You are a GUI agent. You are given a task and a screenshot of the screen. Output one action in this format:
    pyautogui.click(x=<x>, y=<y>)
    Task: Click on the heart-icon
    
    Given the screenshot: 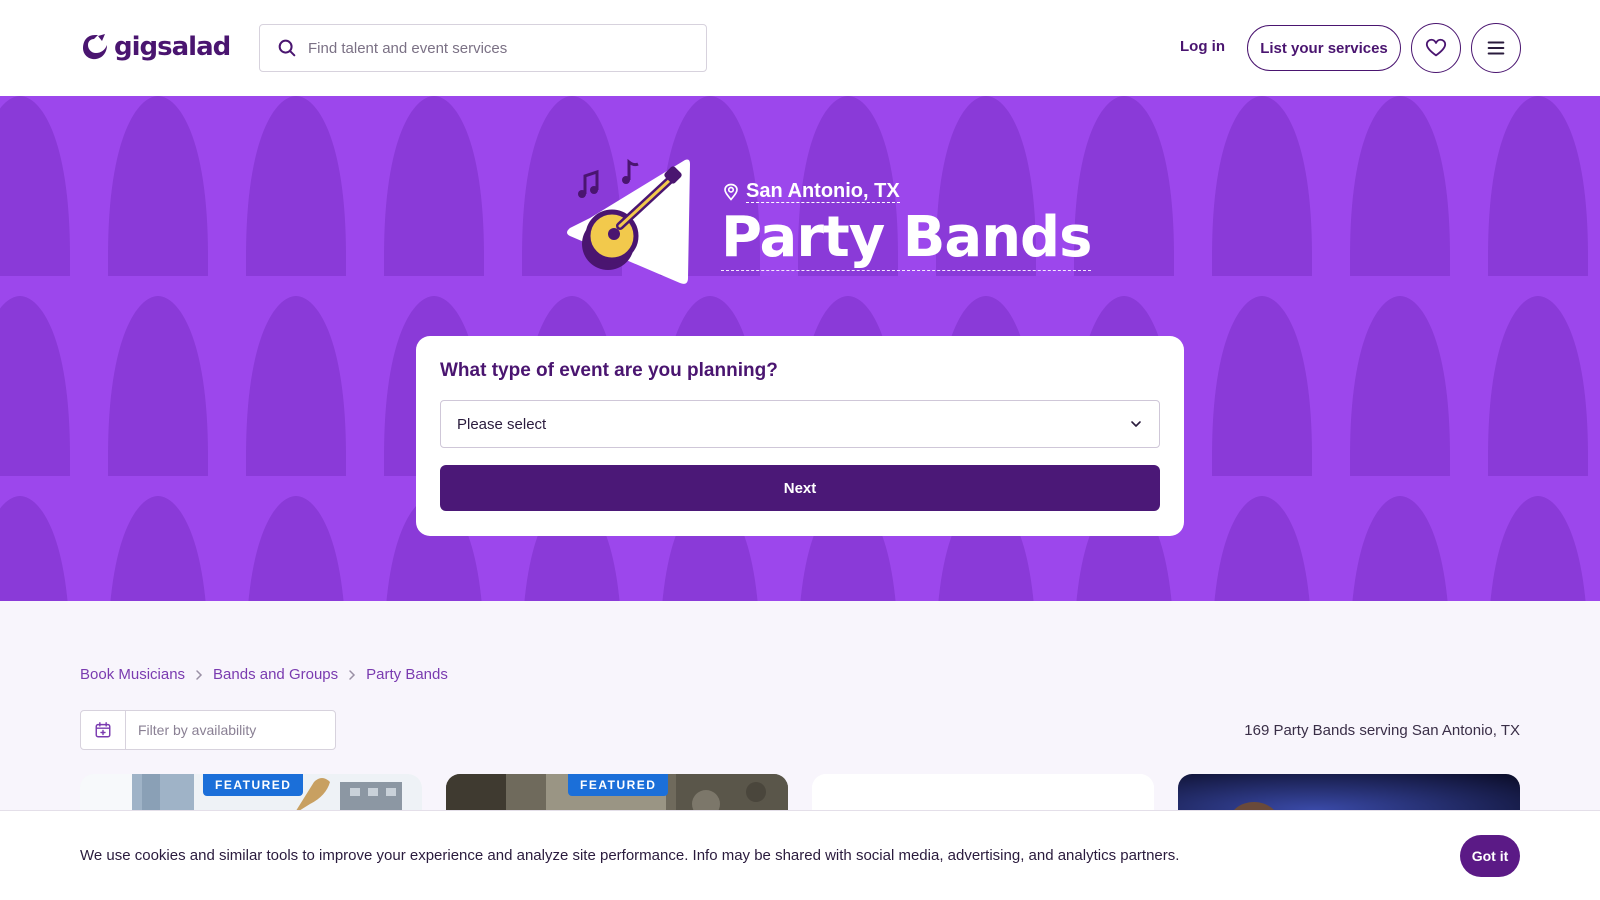 What is the action you would take?
    pyautogui.click(x=1436, y=47)
    